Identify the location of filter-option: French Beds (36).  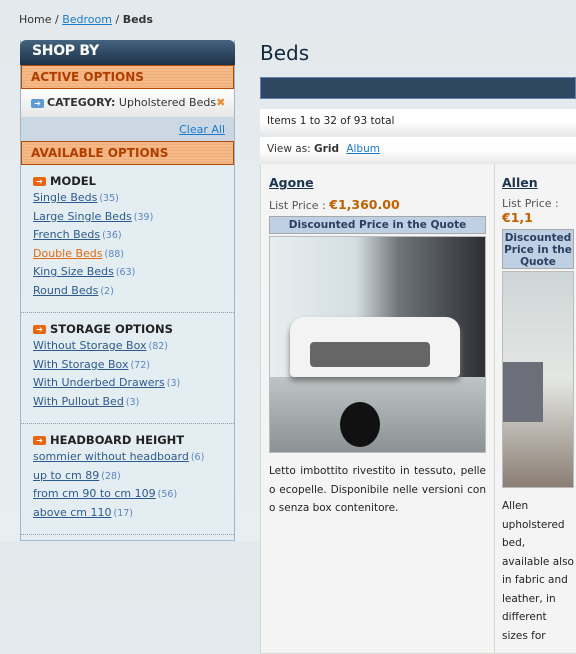
(133, 237).